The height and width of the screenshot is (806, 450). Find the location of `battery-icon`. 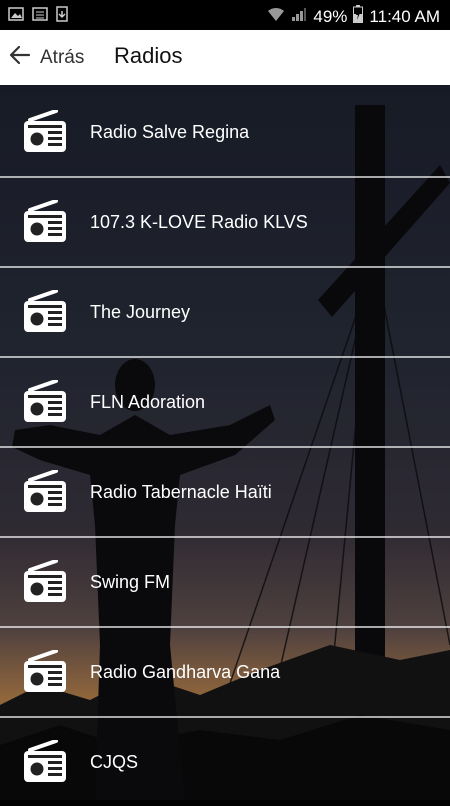

battery-icon is located at coordinates (358, 16).